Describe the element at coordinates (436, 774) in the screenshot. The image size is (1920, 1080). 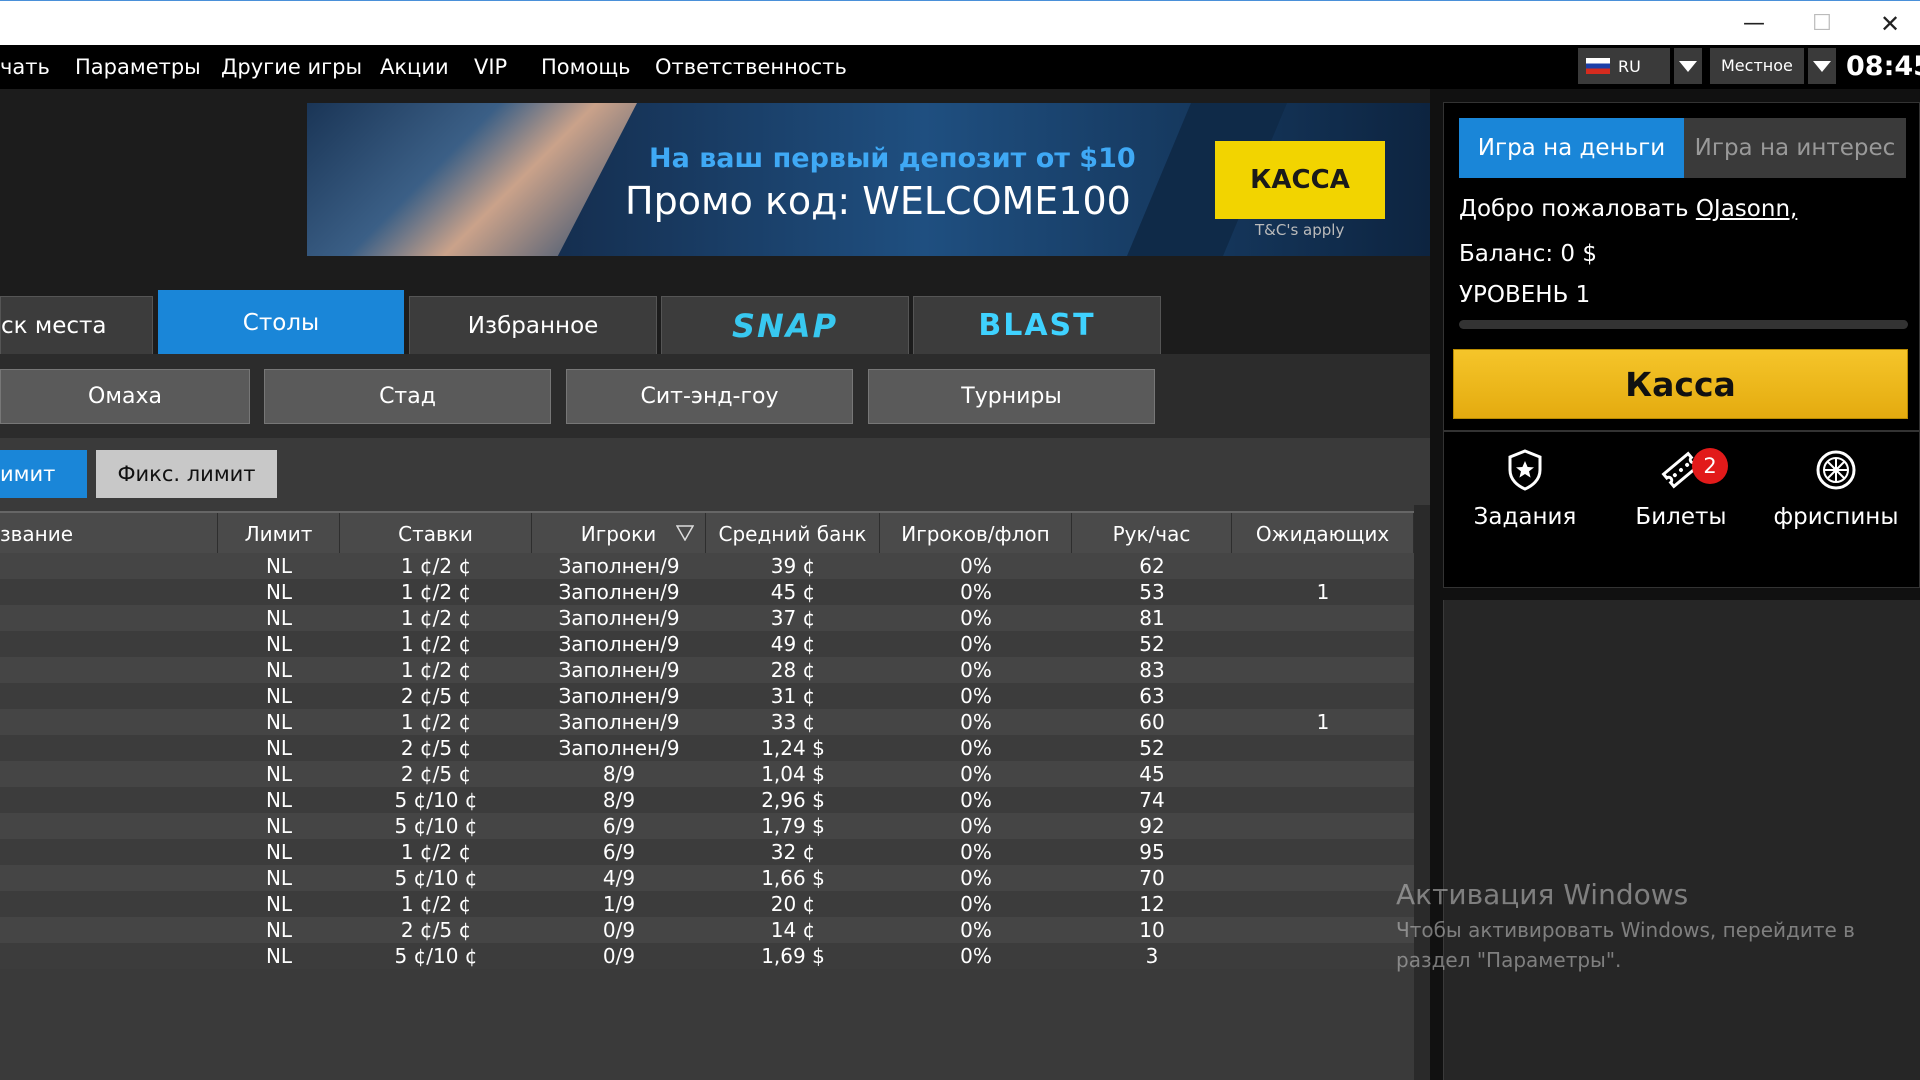
I see `cell-stakes: 2 ¢/5 ¢` at that location.